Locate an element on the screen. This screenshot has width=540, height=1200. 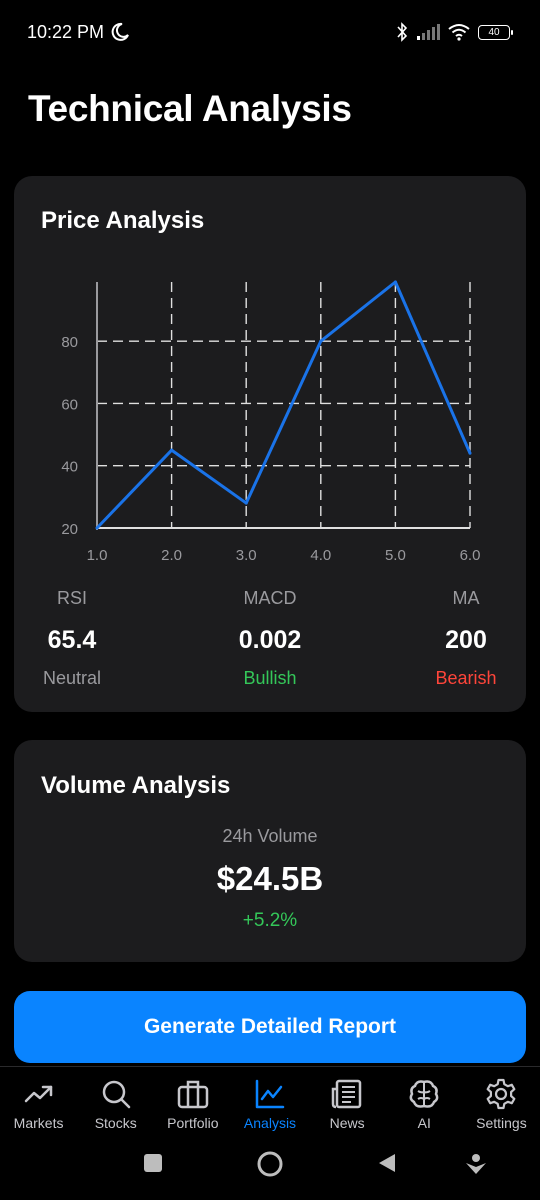
system-nav-bar is located at coordinates (270, 1168).